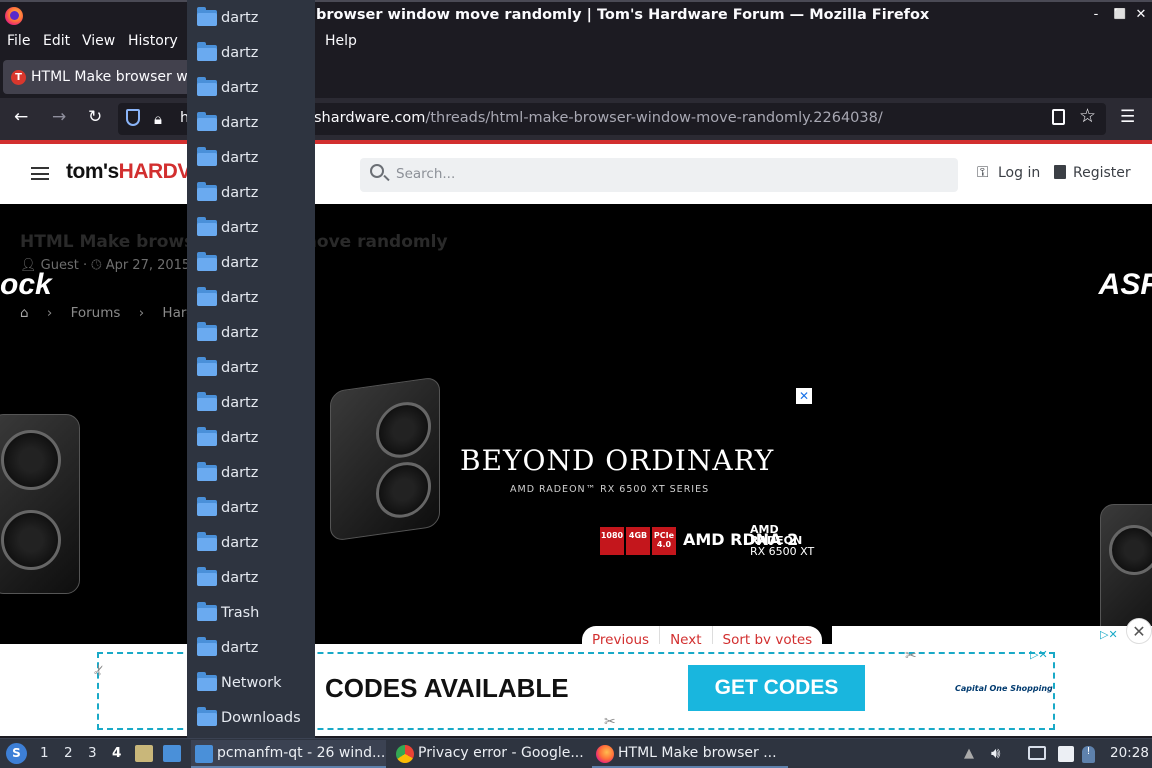 This screenshot has width=1152, height=768. I want to click on folder-label: Trash, so click(240, 613).